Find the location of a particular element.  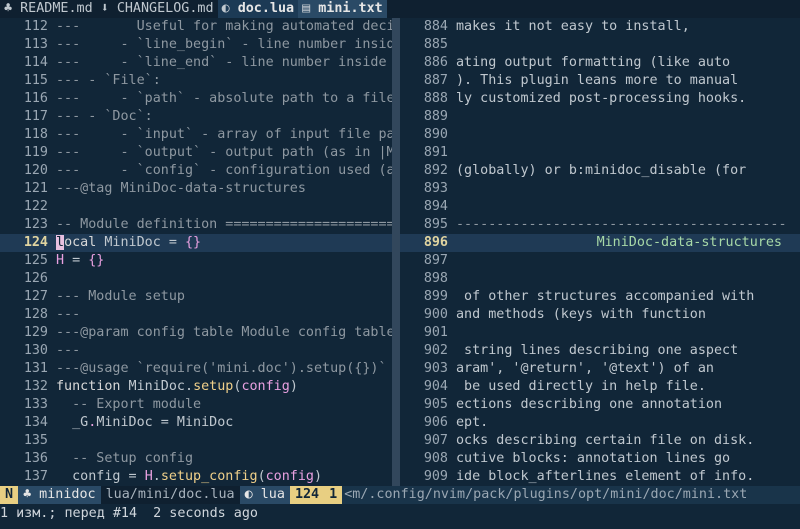

line-text: H = {} is located at coordinates (80, 260).